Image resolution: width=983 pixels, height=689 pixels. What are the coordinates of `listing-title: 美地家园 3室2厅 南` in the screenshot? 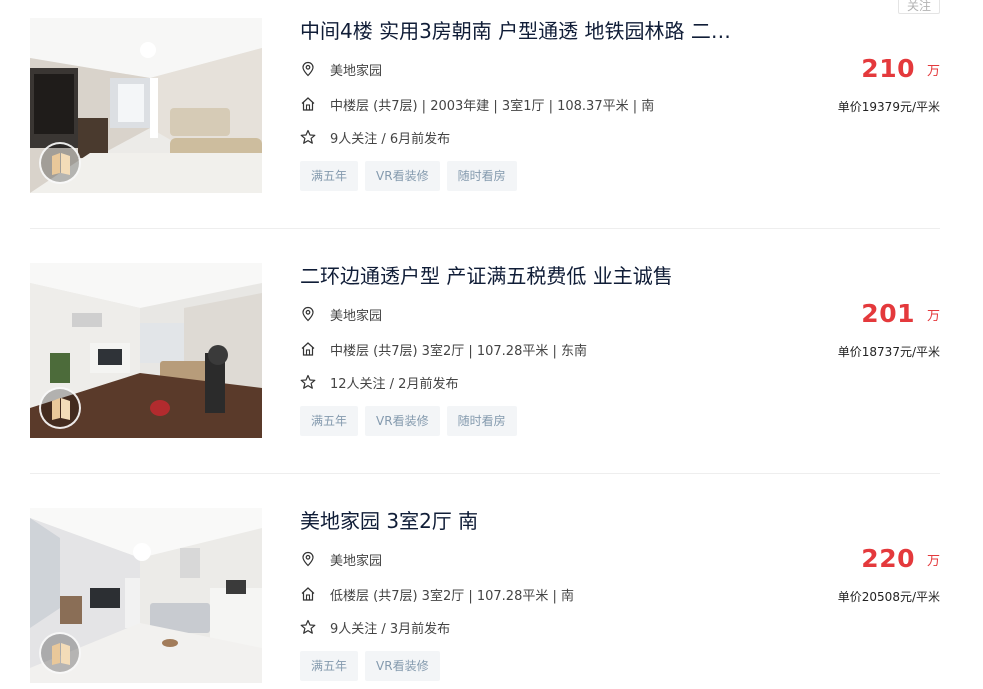 It's located at (550, 521).